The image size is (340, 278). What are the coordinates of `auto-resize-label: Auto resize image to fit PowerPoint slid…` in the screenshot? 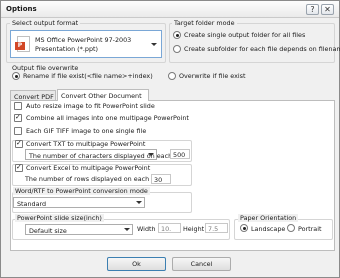 It's located at (90, 106).